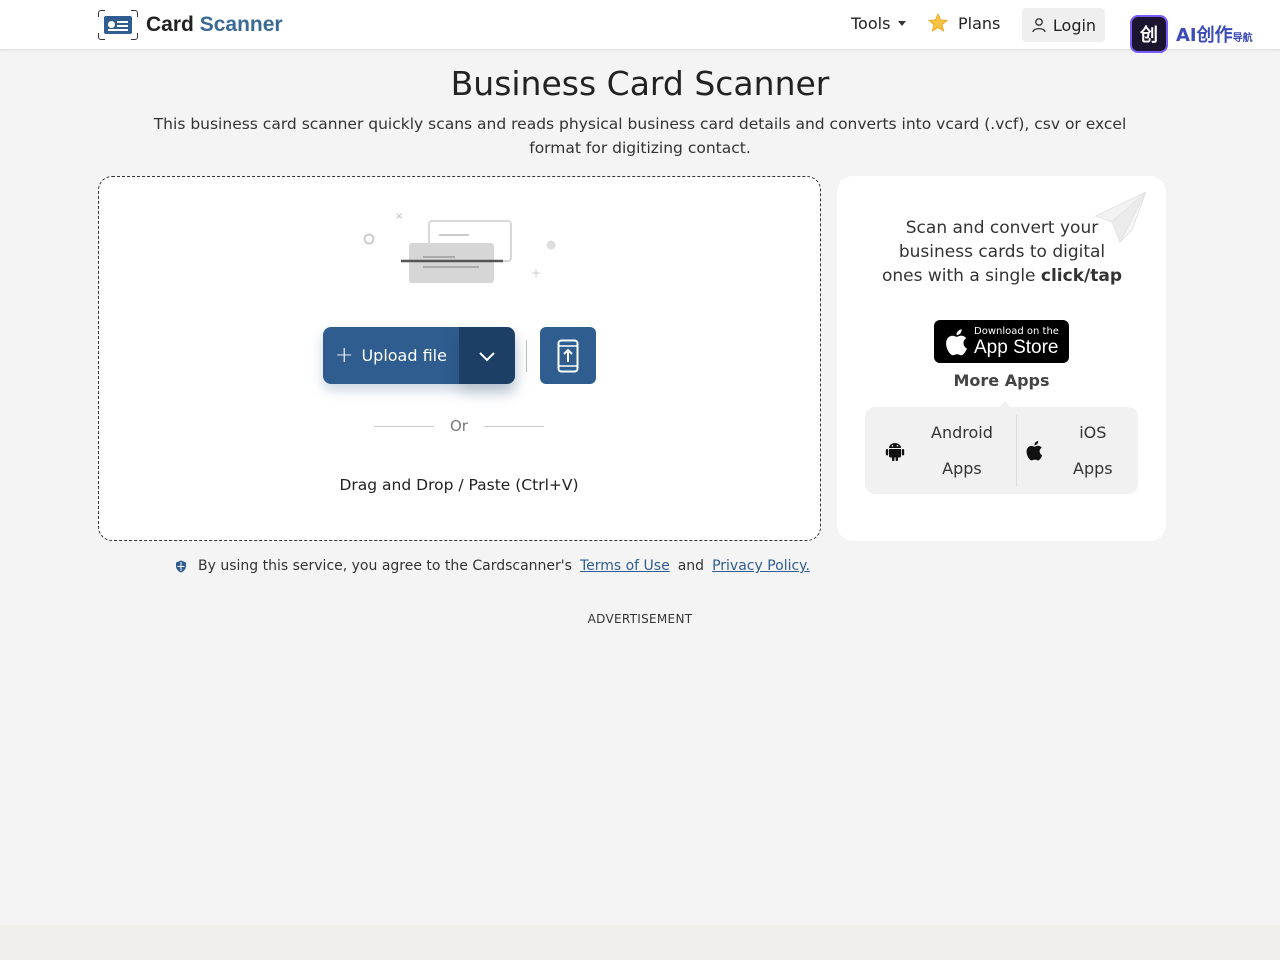 This screenshot has height=960, width=1280. I want to click on caret-down-icon, so click(902, 23).